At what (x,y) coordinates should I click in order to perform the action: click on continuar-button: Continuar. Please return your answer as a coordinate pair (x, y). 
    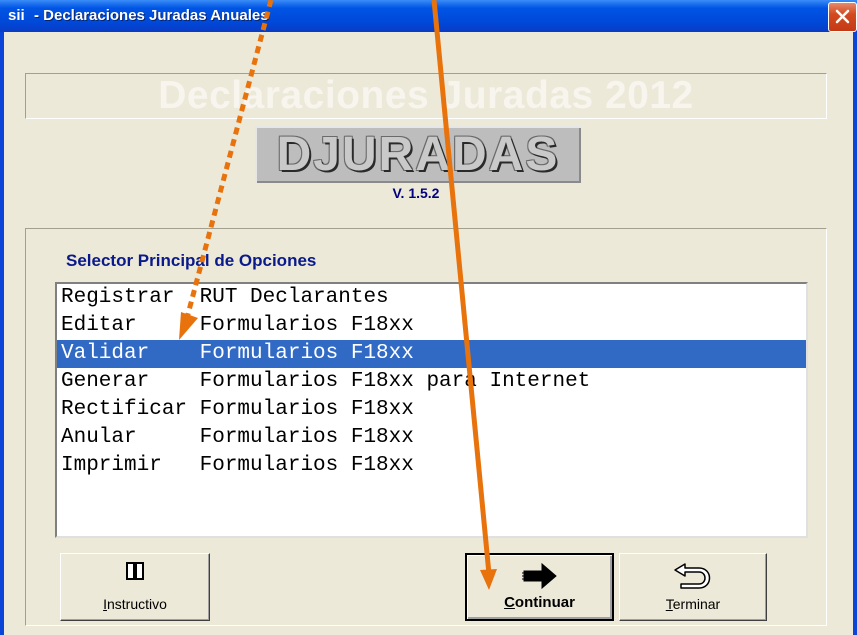
    Looking at the image, I should click on (539, 587).